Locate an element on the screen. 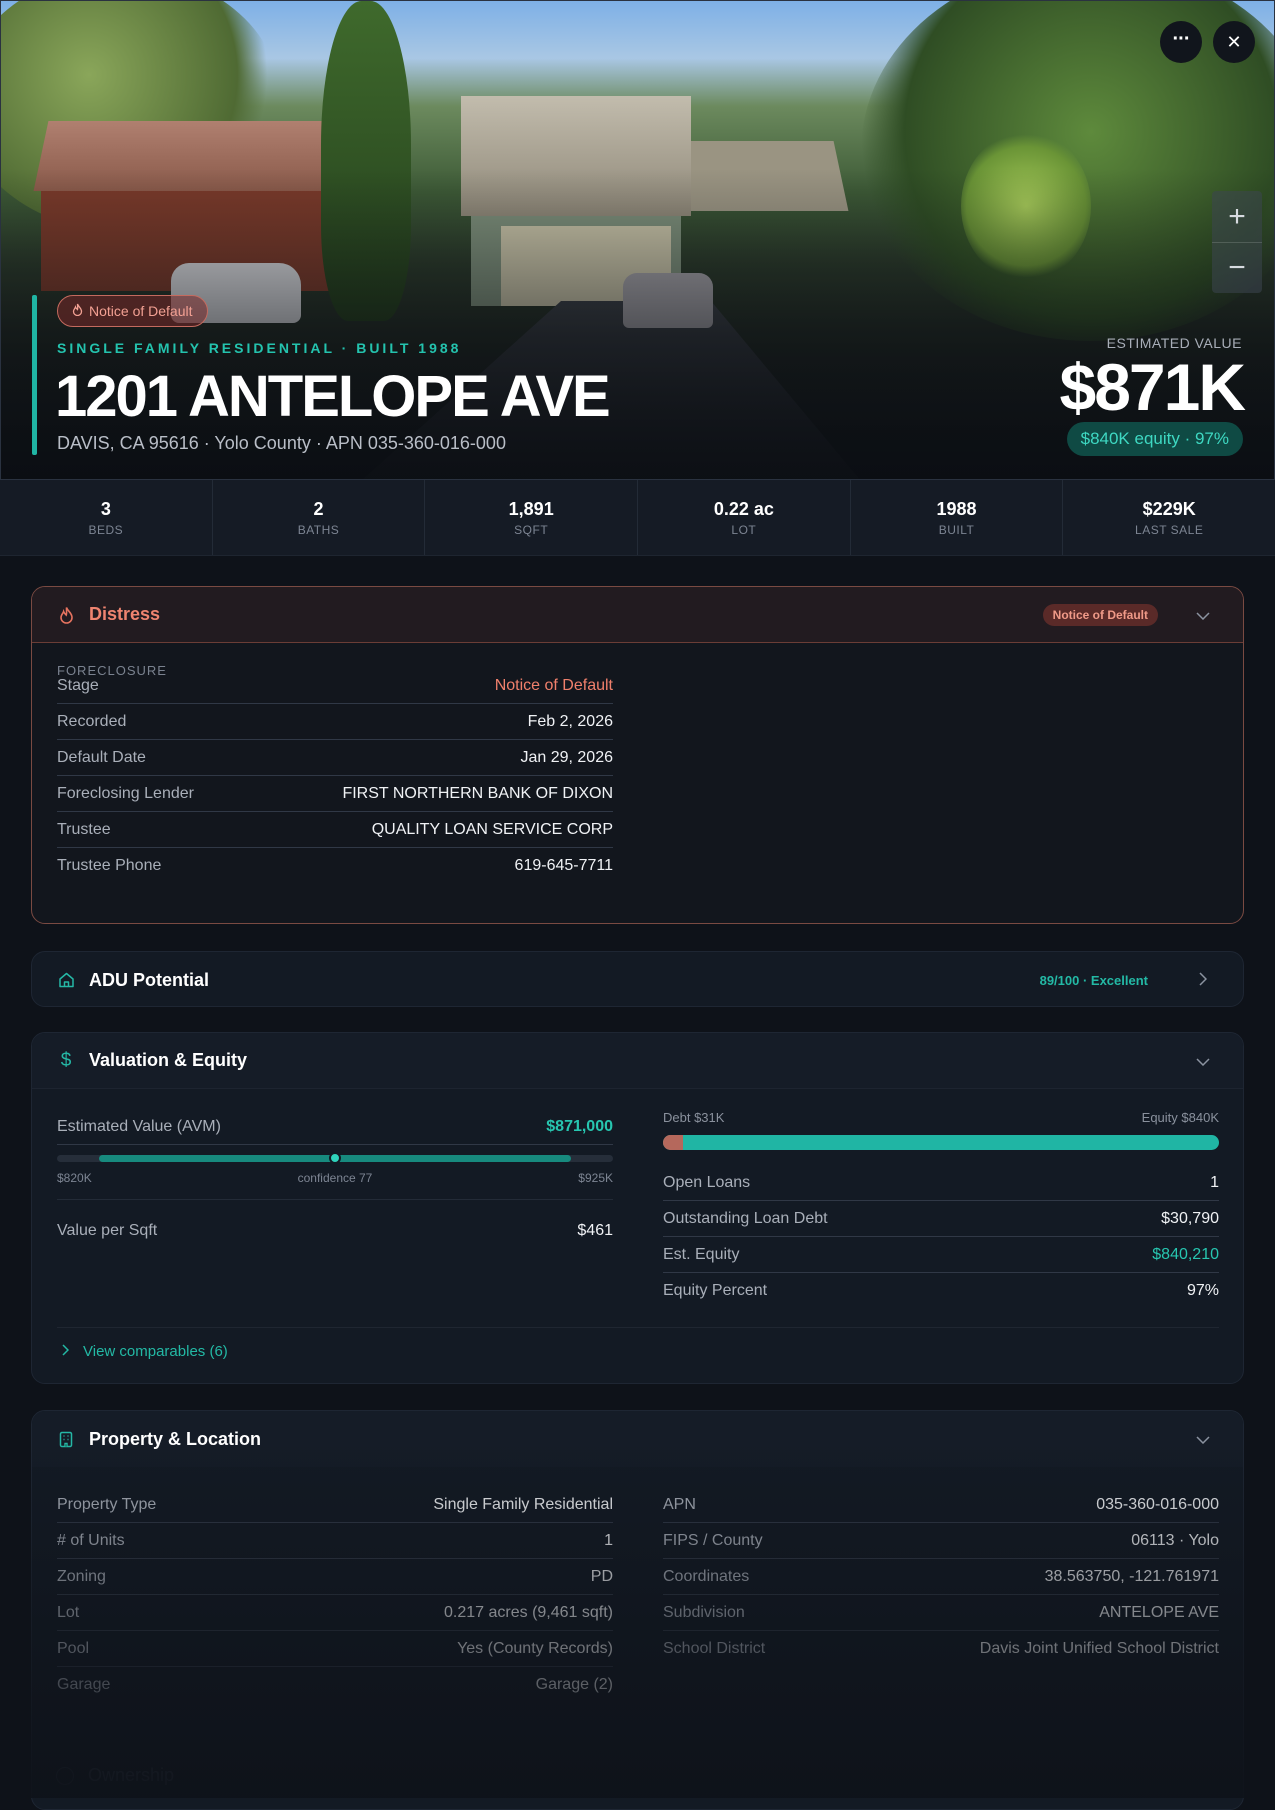 This screenshot has height=1810, width=1275. stat-beds: 3 BEDS is located at coordinates (106, 517).